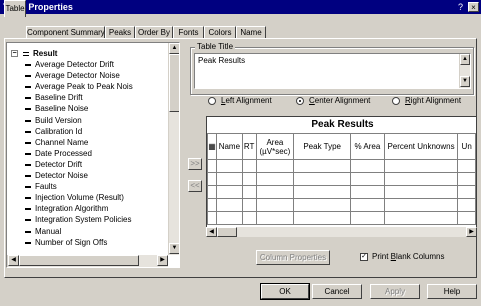 The width and height of the screenshot is (481, 306). Describe the element at coordinates (84, 87) in the screenshot. I see `tree-item-label: Average Peak to Peak Nois` at that location.